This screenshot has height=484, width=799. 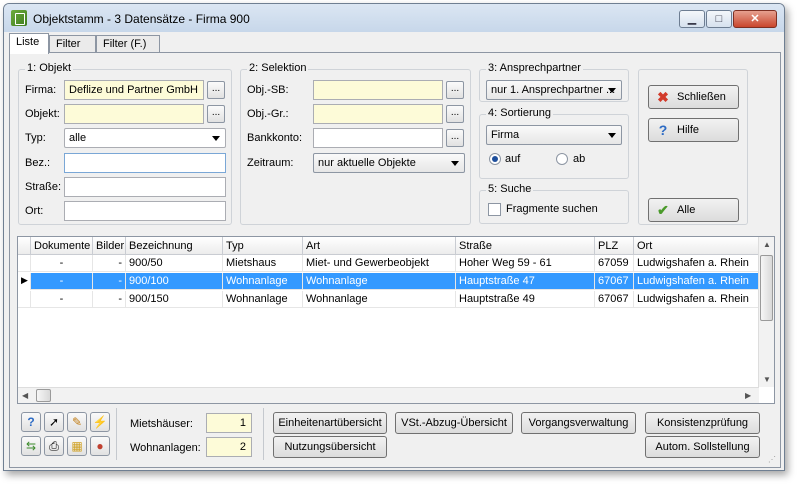 What do you see at coordinates (554, 135) in the screenshot?
I see `sortierung-dropdown: Firma` at bounding box center [554, 135].